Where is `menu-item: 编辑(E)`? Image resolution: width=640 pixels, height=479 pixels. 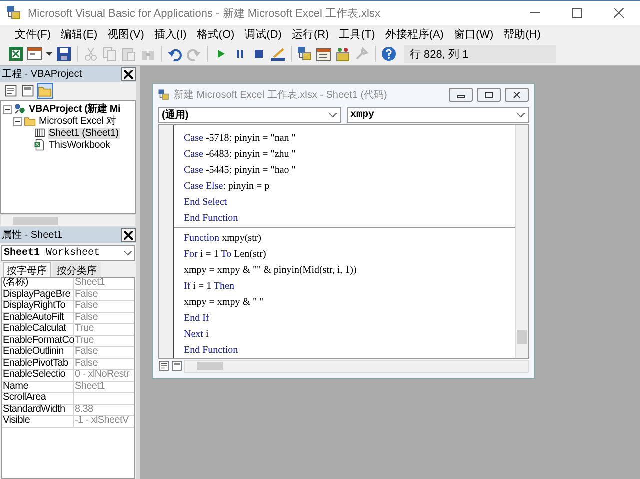
menu-item: 编辑(E) is located at coordinates (79, 34).